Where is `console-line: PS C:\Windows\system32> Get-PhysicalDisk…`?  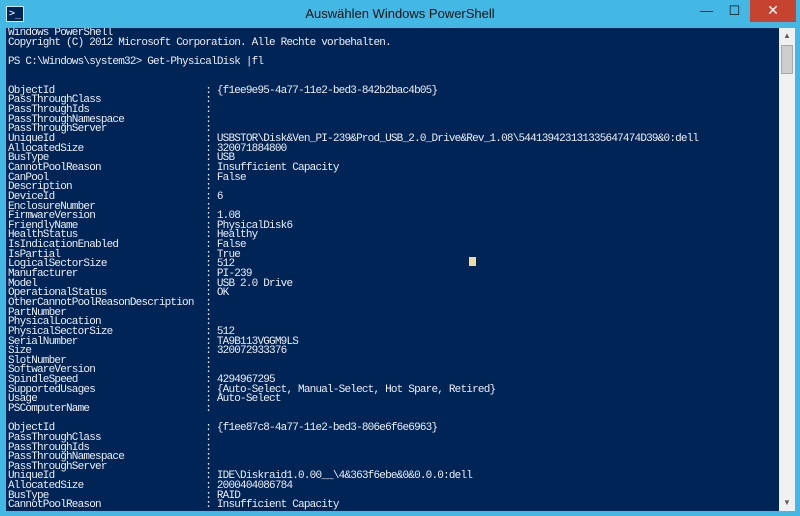 console-line: PS C:\Windows\system32> Get-PhysicalDisk… is located at coordinates (136, 61).